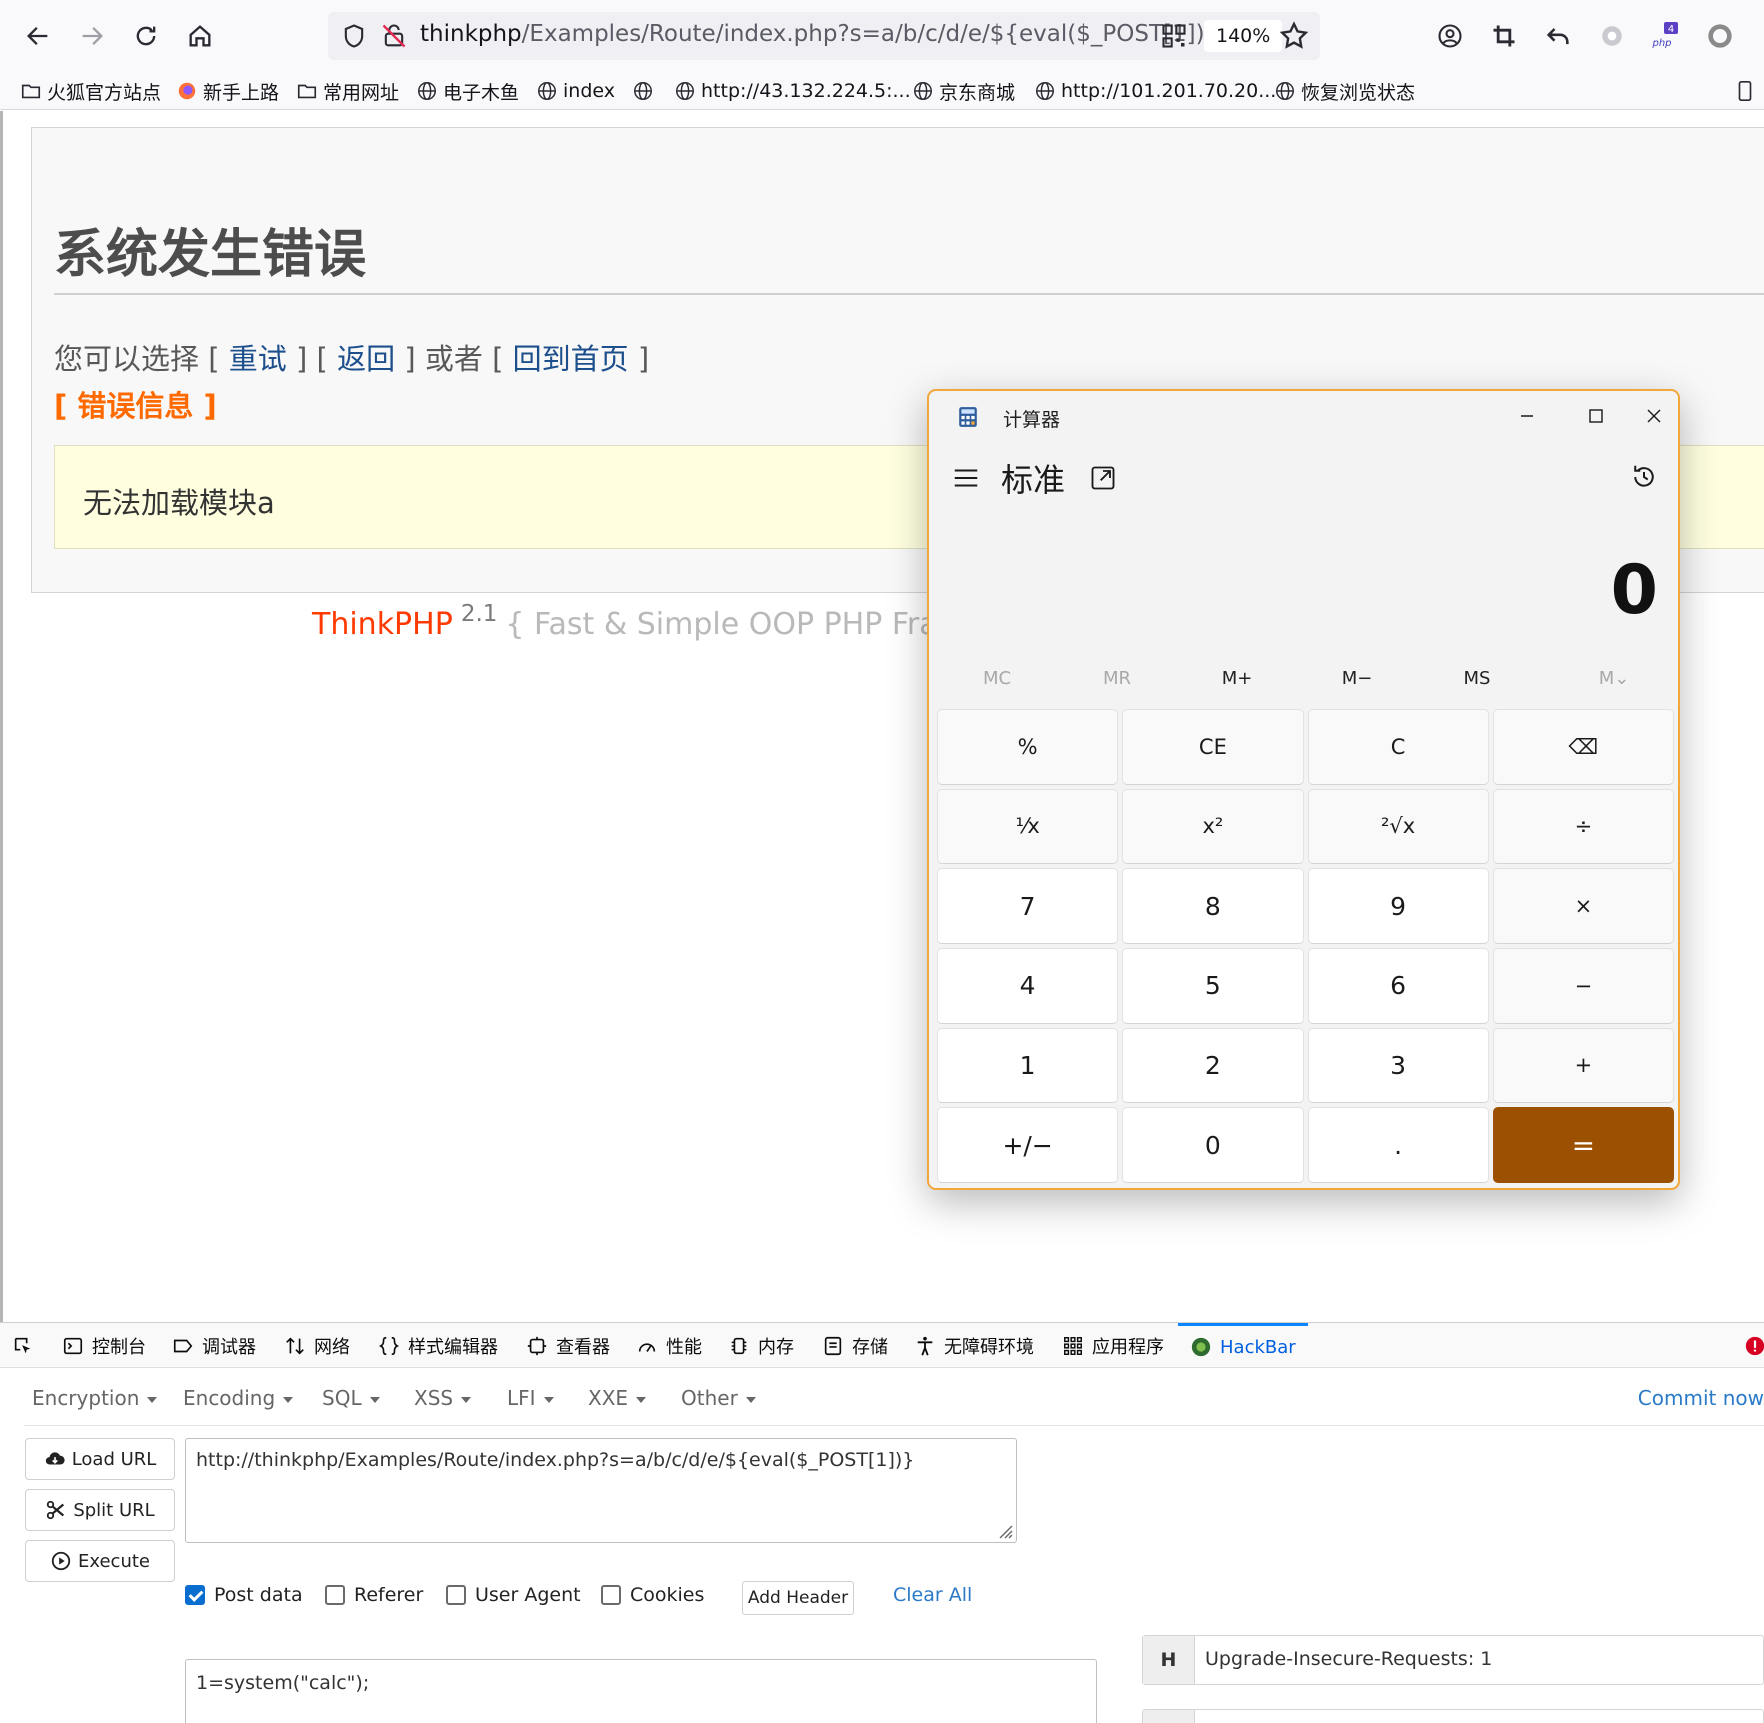  What do you see at coordinates (617, 1398) in the screenshot?
I see `menu-xxe: XXE` at bounding box center [617, 1398].